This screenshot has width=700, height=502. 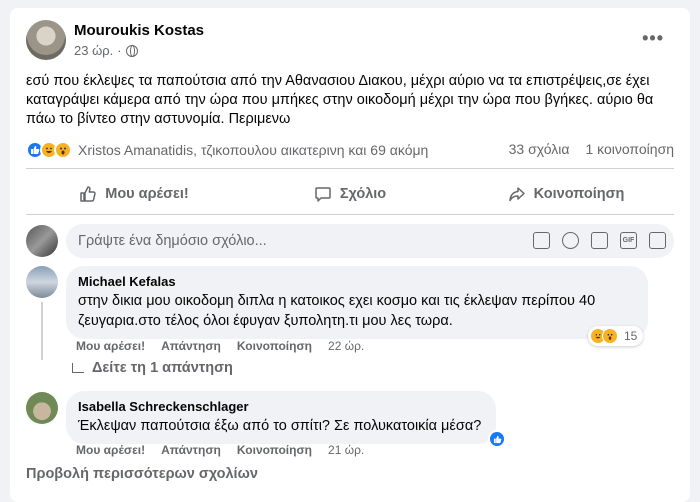 What do you see at coordinates (88, 194) in the screenshot?
I see `thumbs-up-icon` at bounding box center [88, 194].